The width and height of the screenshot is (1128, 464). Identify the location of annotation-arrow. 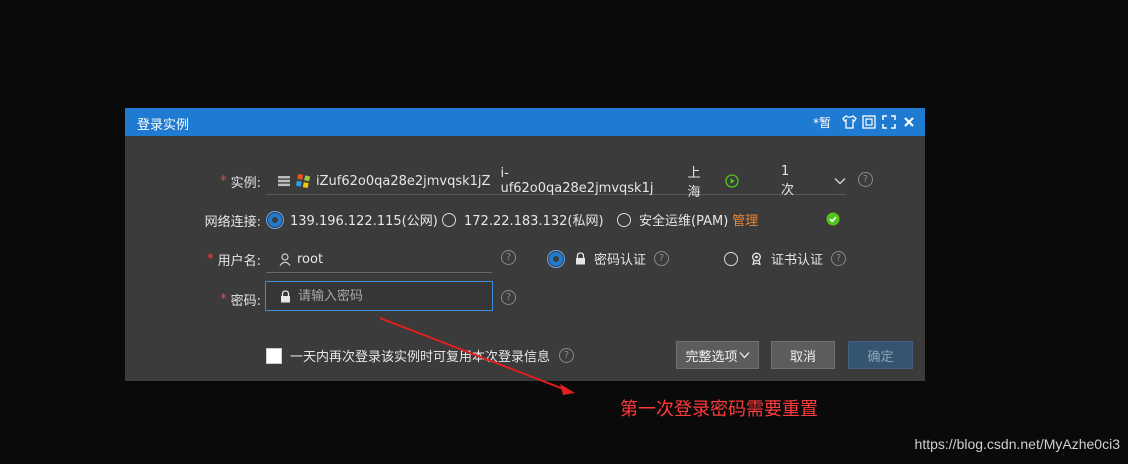
(477, 356).